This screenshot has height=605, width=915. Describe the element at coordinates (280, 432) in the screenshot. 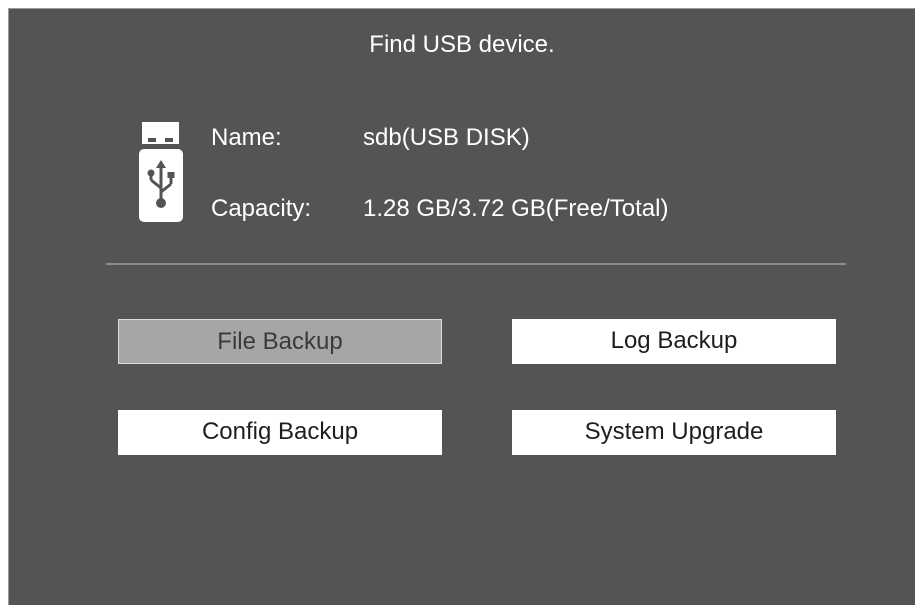

I see `config-backup-button: Config Backup` at that location.